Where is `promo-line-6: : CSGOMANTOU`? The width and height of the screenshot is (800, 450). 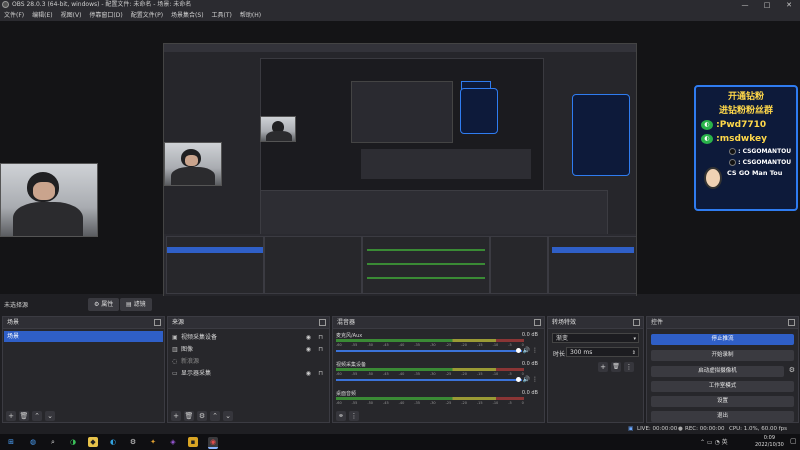
promo-line-6: : CSGOMANTOU is located at coordinates (765, 162).